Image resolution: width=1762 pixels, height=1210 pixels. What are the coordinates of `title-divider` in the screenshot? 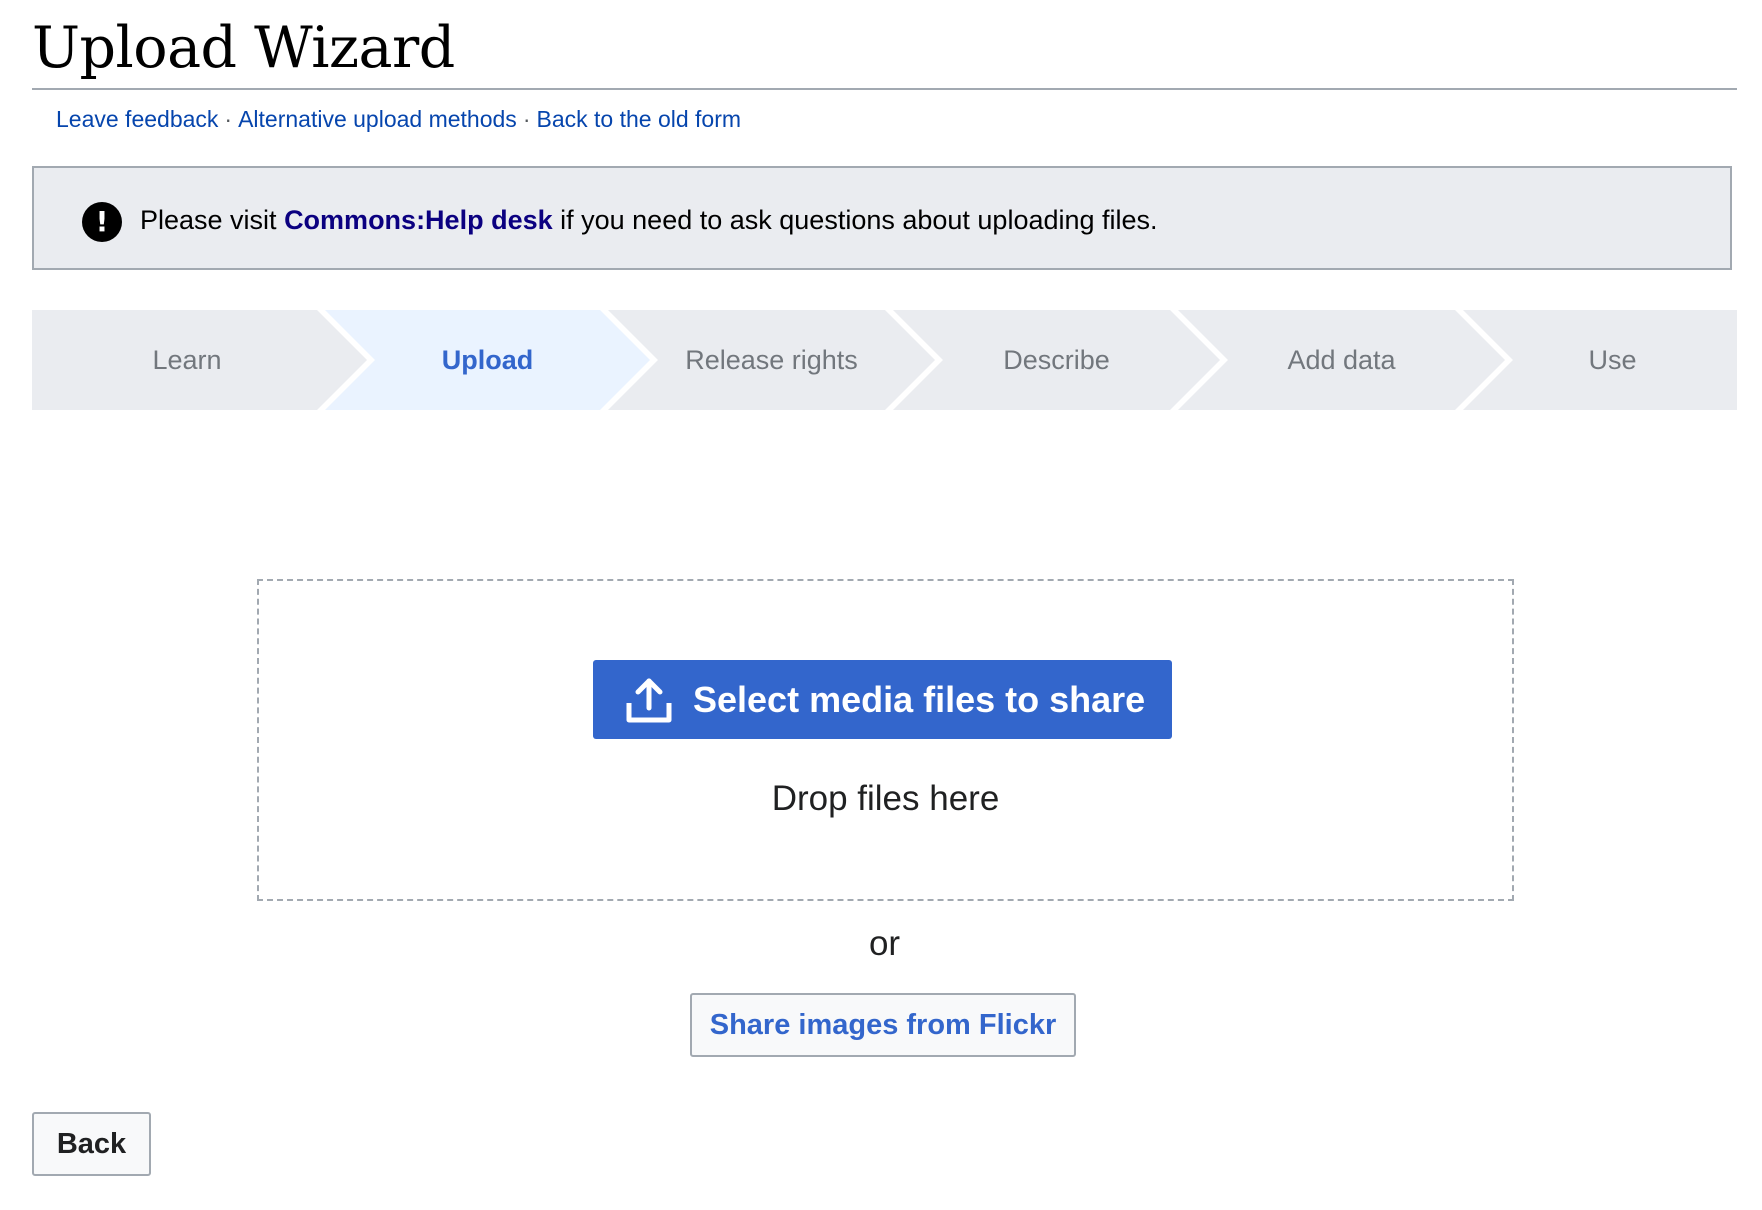 It's located at (884, 89).